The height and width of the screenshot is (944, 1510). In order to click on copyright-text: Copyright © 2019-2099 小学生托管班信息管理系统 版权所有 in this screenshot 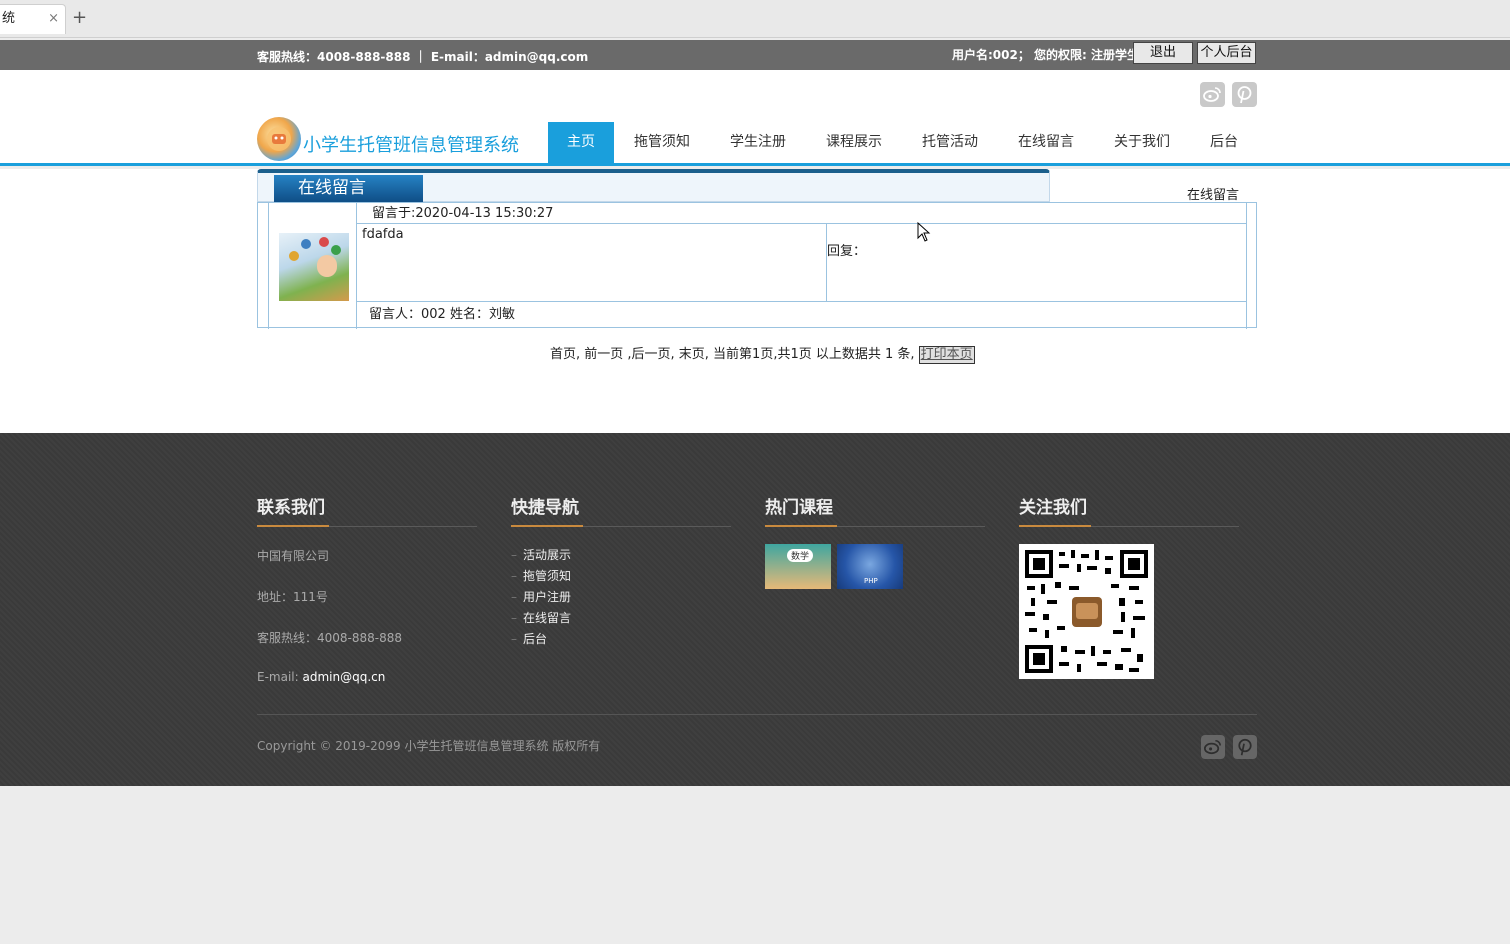, I will do `click(429, 746)`.